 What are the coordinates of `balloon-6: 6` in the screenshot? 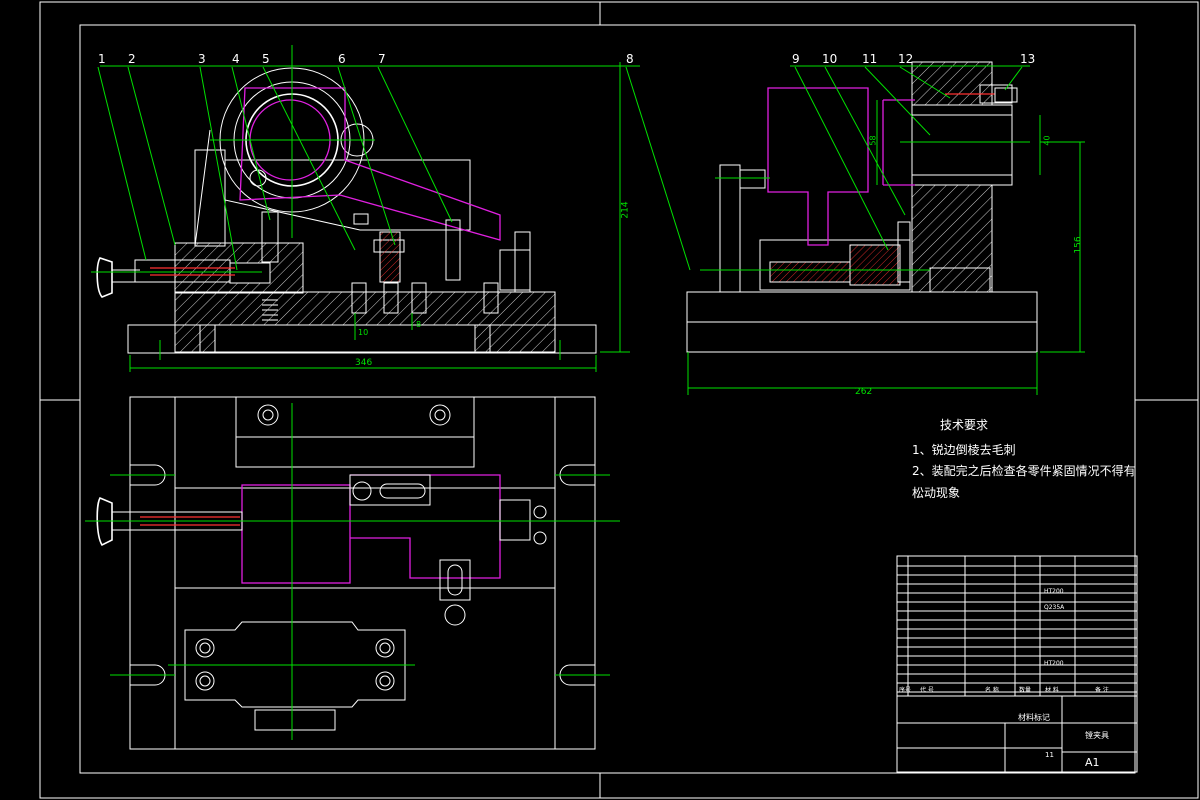 It's located at (342, 59).